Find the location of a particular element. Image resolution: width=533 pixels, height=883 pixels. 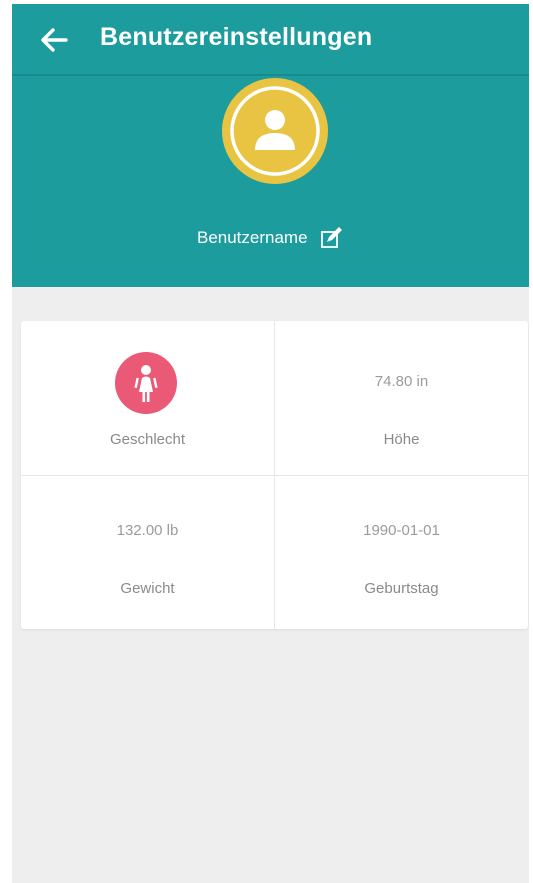

weight-value: 132.00 lb is located at coordinates (147, 530).